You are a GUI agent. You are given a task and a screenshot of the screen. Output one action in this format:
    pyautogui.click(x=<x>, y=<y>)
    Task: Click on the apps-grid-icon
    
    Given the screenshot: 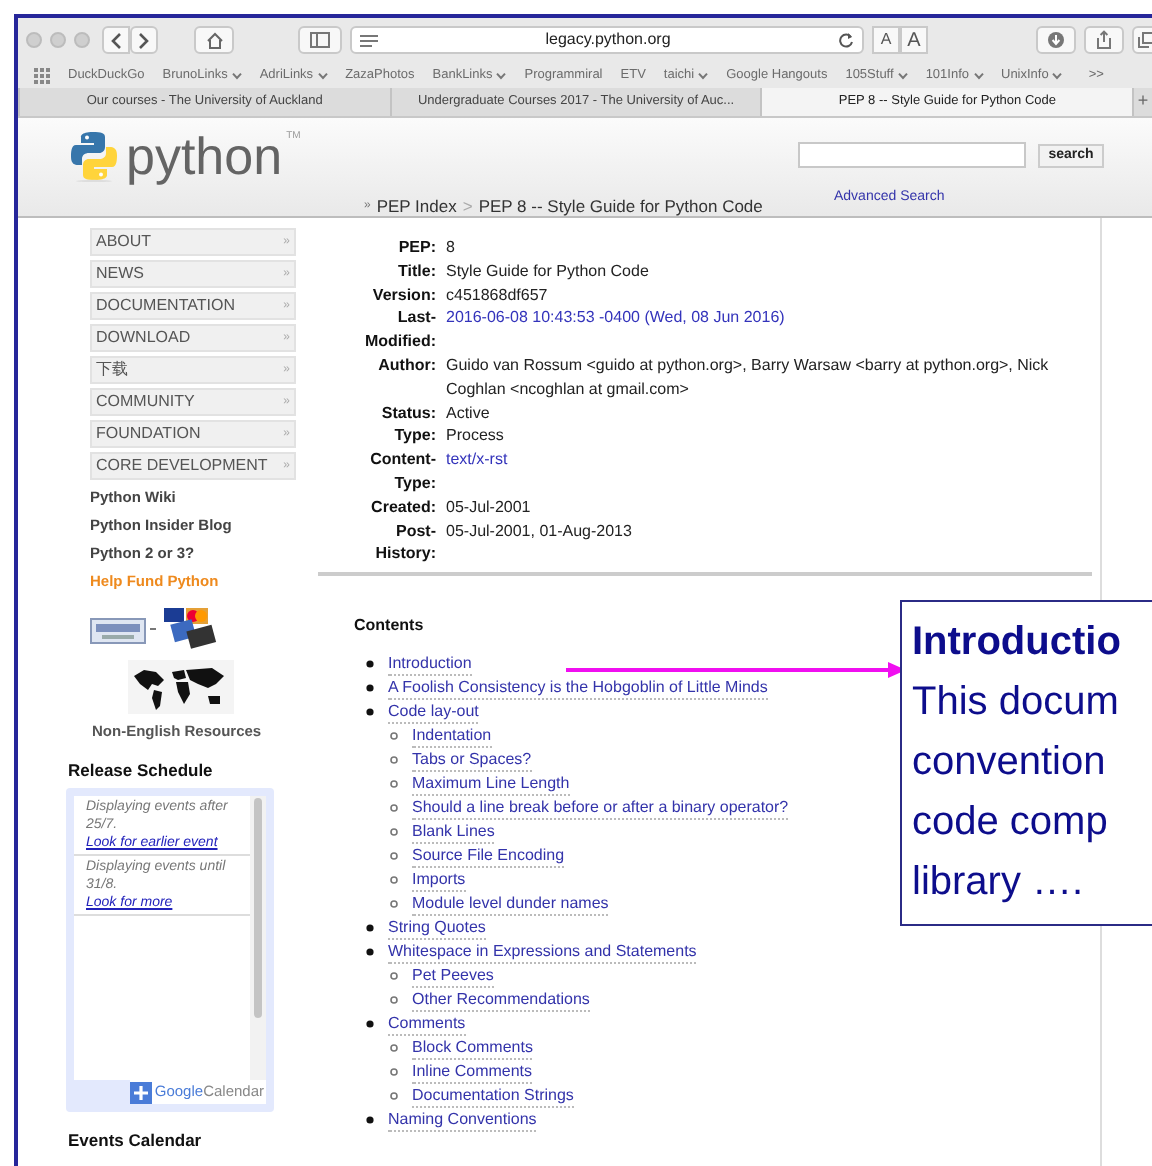 What is the action you would take?
    pyautogui.click(x=42, y=75)
    